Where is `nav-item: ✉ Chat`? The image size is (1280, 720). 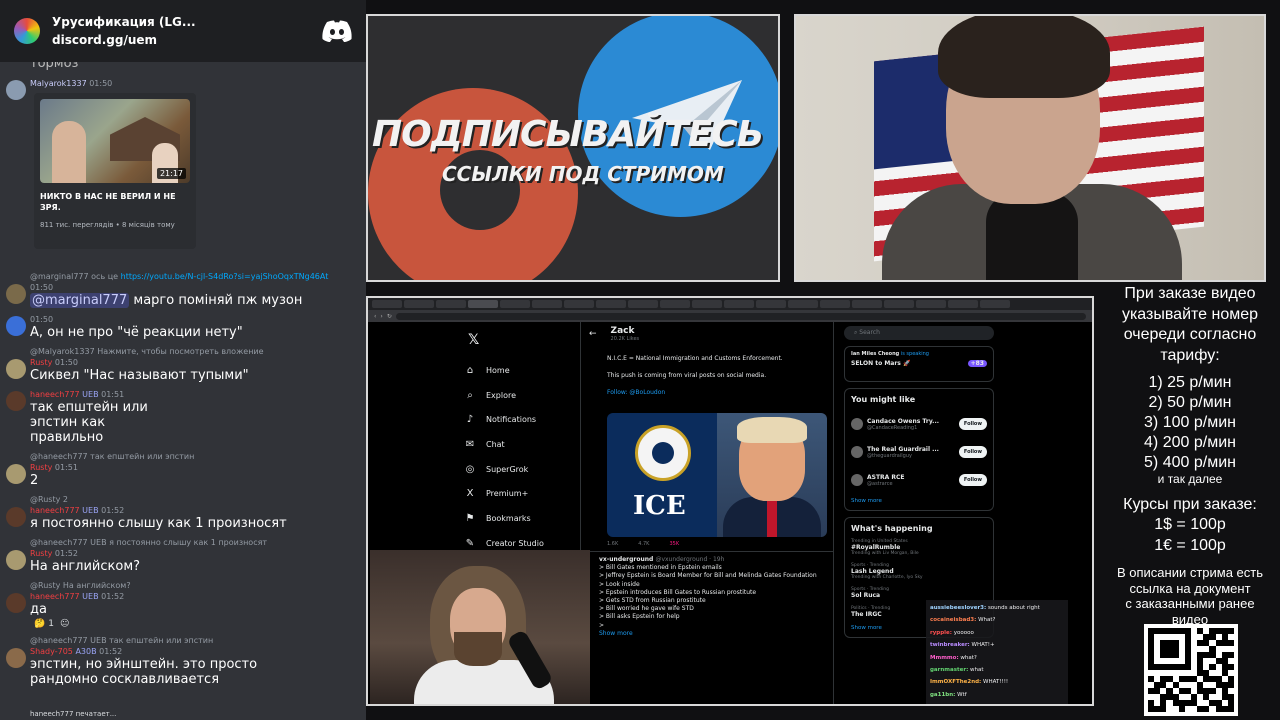 nav-item: ✉ Chat is located at coordinates (519, 444).